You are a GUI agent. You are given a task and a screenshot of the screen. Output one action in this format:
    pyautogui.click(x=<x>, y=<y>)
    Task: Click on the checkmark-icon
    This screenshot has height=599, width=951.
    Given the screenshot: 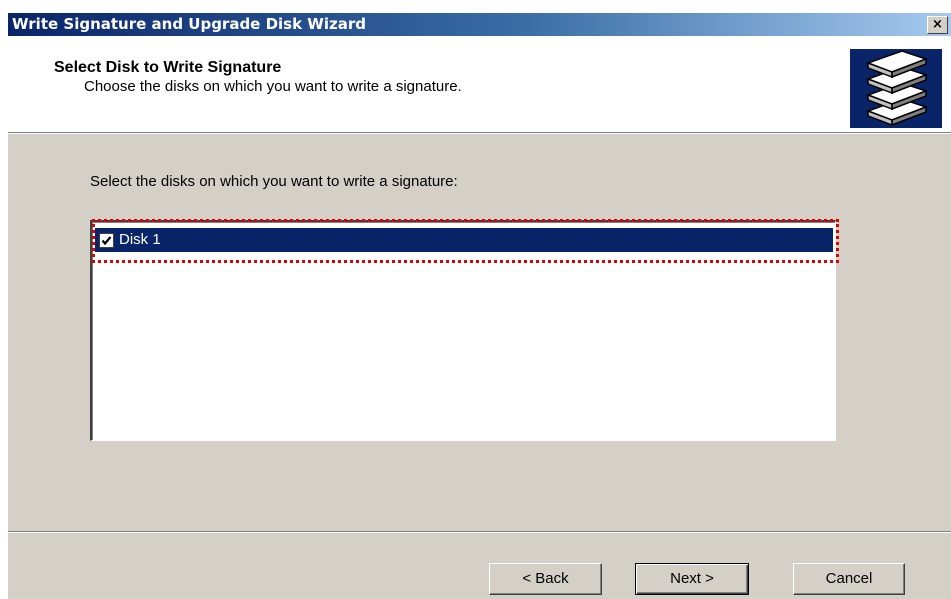 What is the action you would take?
    pyautogui.click(x=106, y=241)
    